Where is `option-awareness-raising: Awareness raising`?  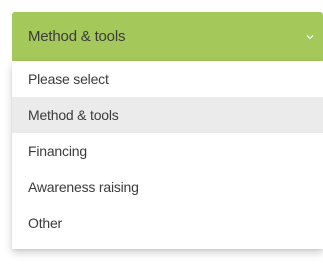
option-awareness-raising: Awareness raising is located at coordinates (167, 187).